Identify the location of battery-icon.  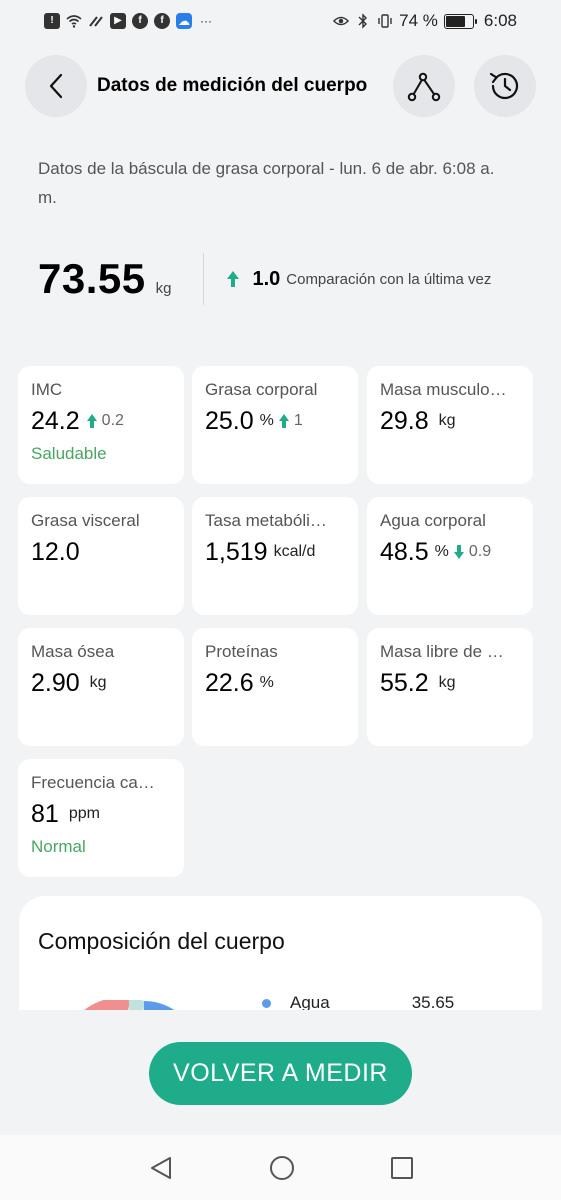
(460, 21).